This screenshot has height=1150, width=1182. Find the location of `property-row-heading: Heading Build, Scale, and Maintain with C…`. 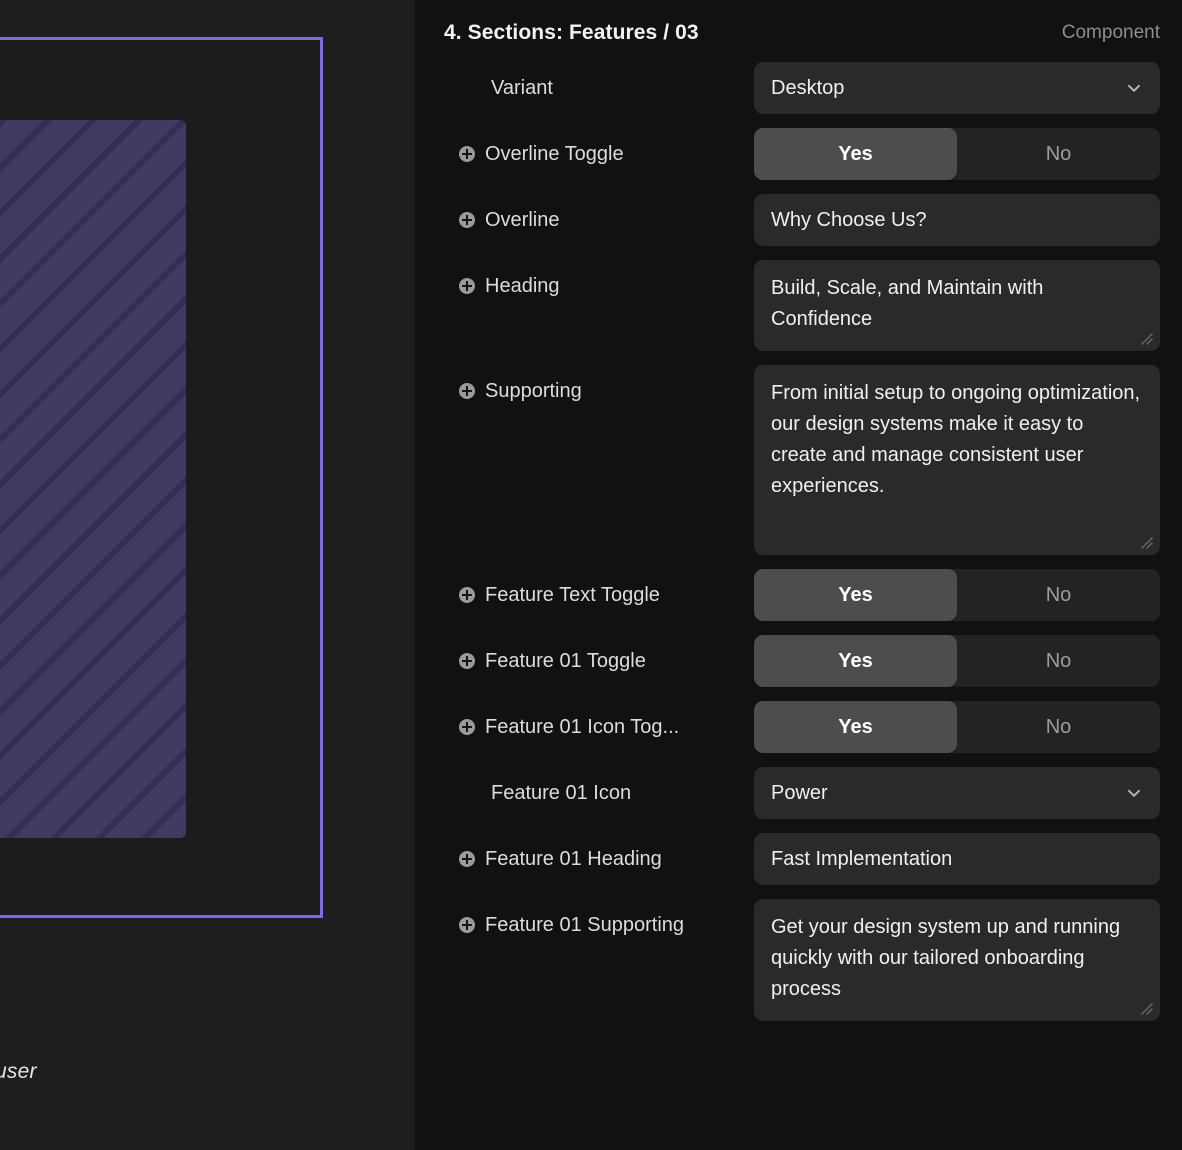

property-row-heading: Heading Build, Scale, and Maintain with C… is located at coordinates (802, 305).